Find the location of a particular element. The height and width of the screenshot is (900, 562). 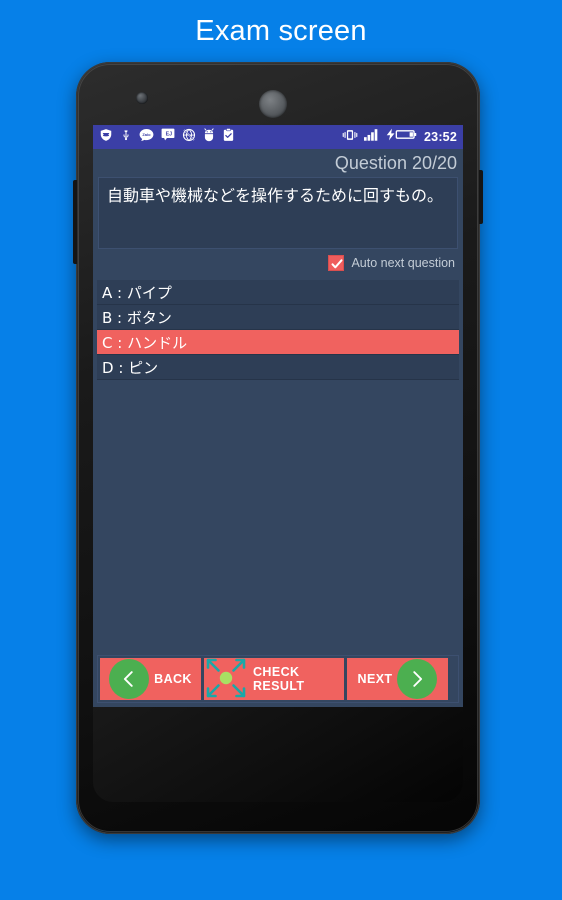

status-bar-left-icons: Zalo EJ is located at coordinates (167, 137).